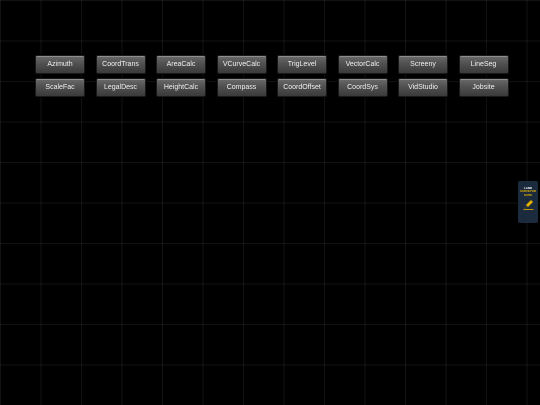  What do you see at coordinates (528, 205) in the screenshot?
I see `surveyor-pencil-icon` at bounding box center [528, 205].